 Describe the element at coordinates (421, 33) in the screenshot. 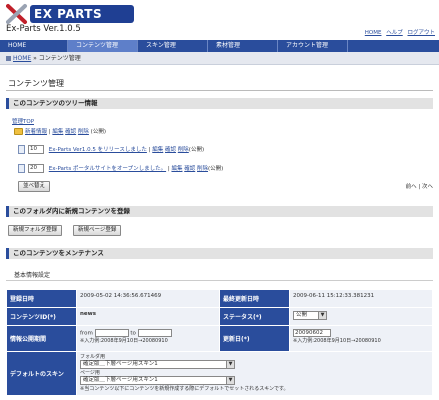

I see `top-link-logout: ログアウト` at that location.